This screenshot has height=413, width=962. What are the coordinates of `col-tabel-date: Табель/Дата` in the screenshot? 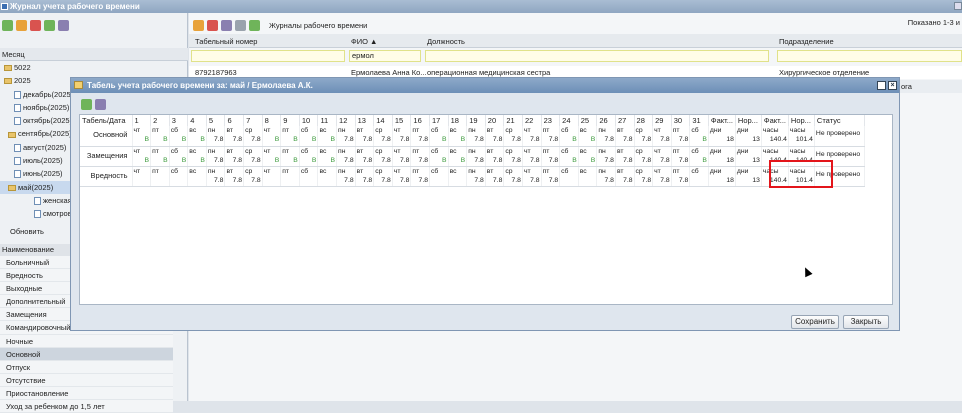 It's located at (106, 120).